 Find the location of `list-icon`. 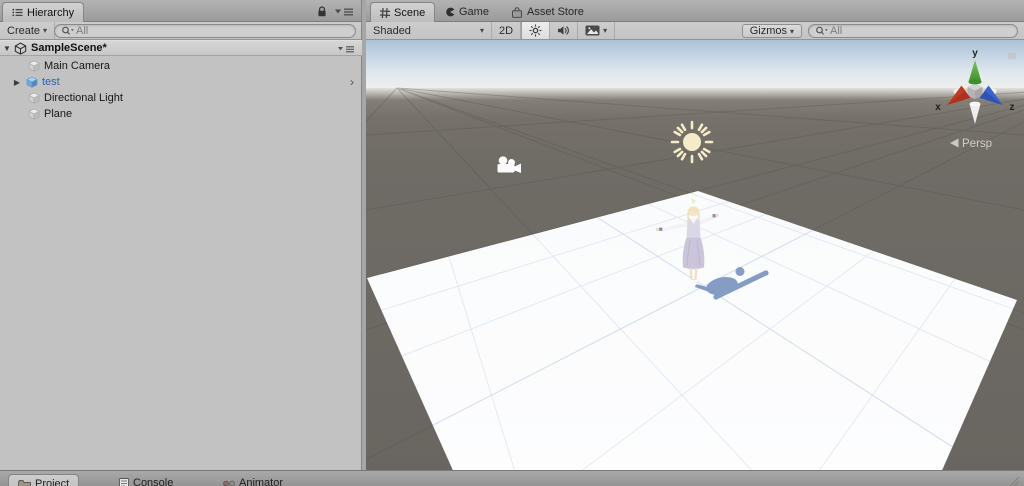

list-icon is located at coordinates (17, 12).